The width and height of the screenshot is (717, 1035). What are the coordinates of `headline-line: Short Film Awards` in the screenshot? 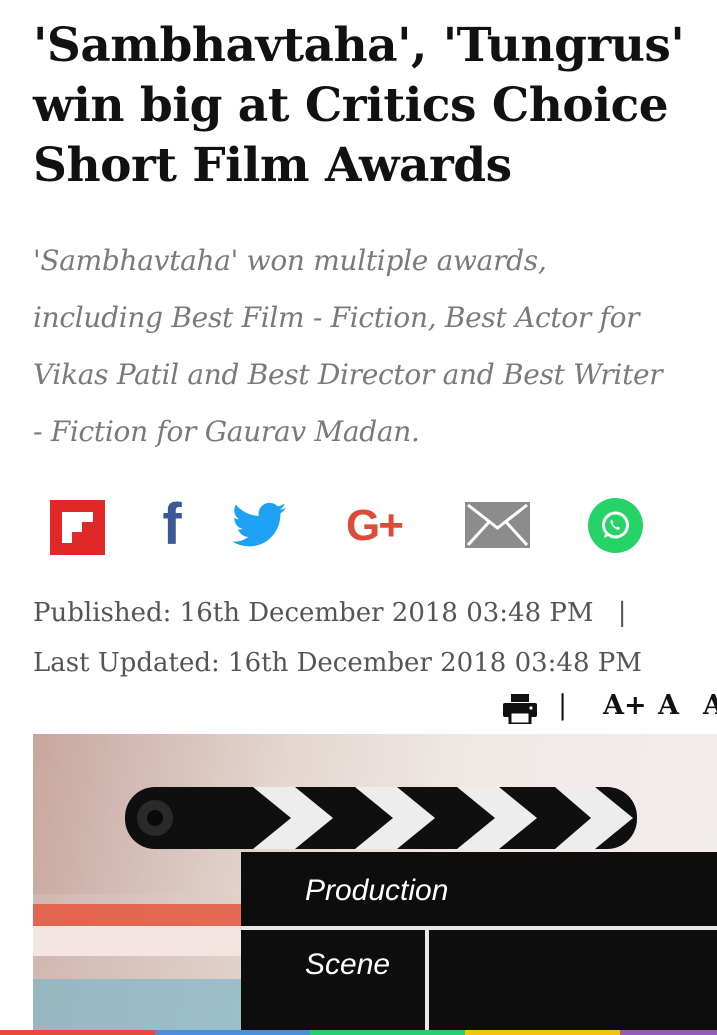 It's located at (272, 165).